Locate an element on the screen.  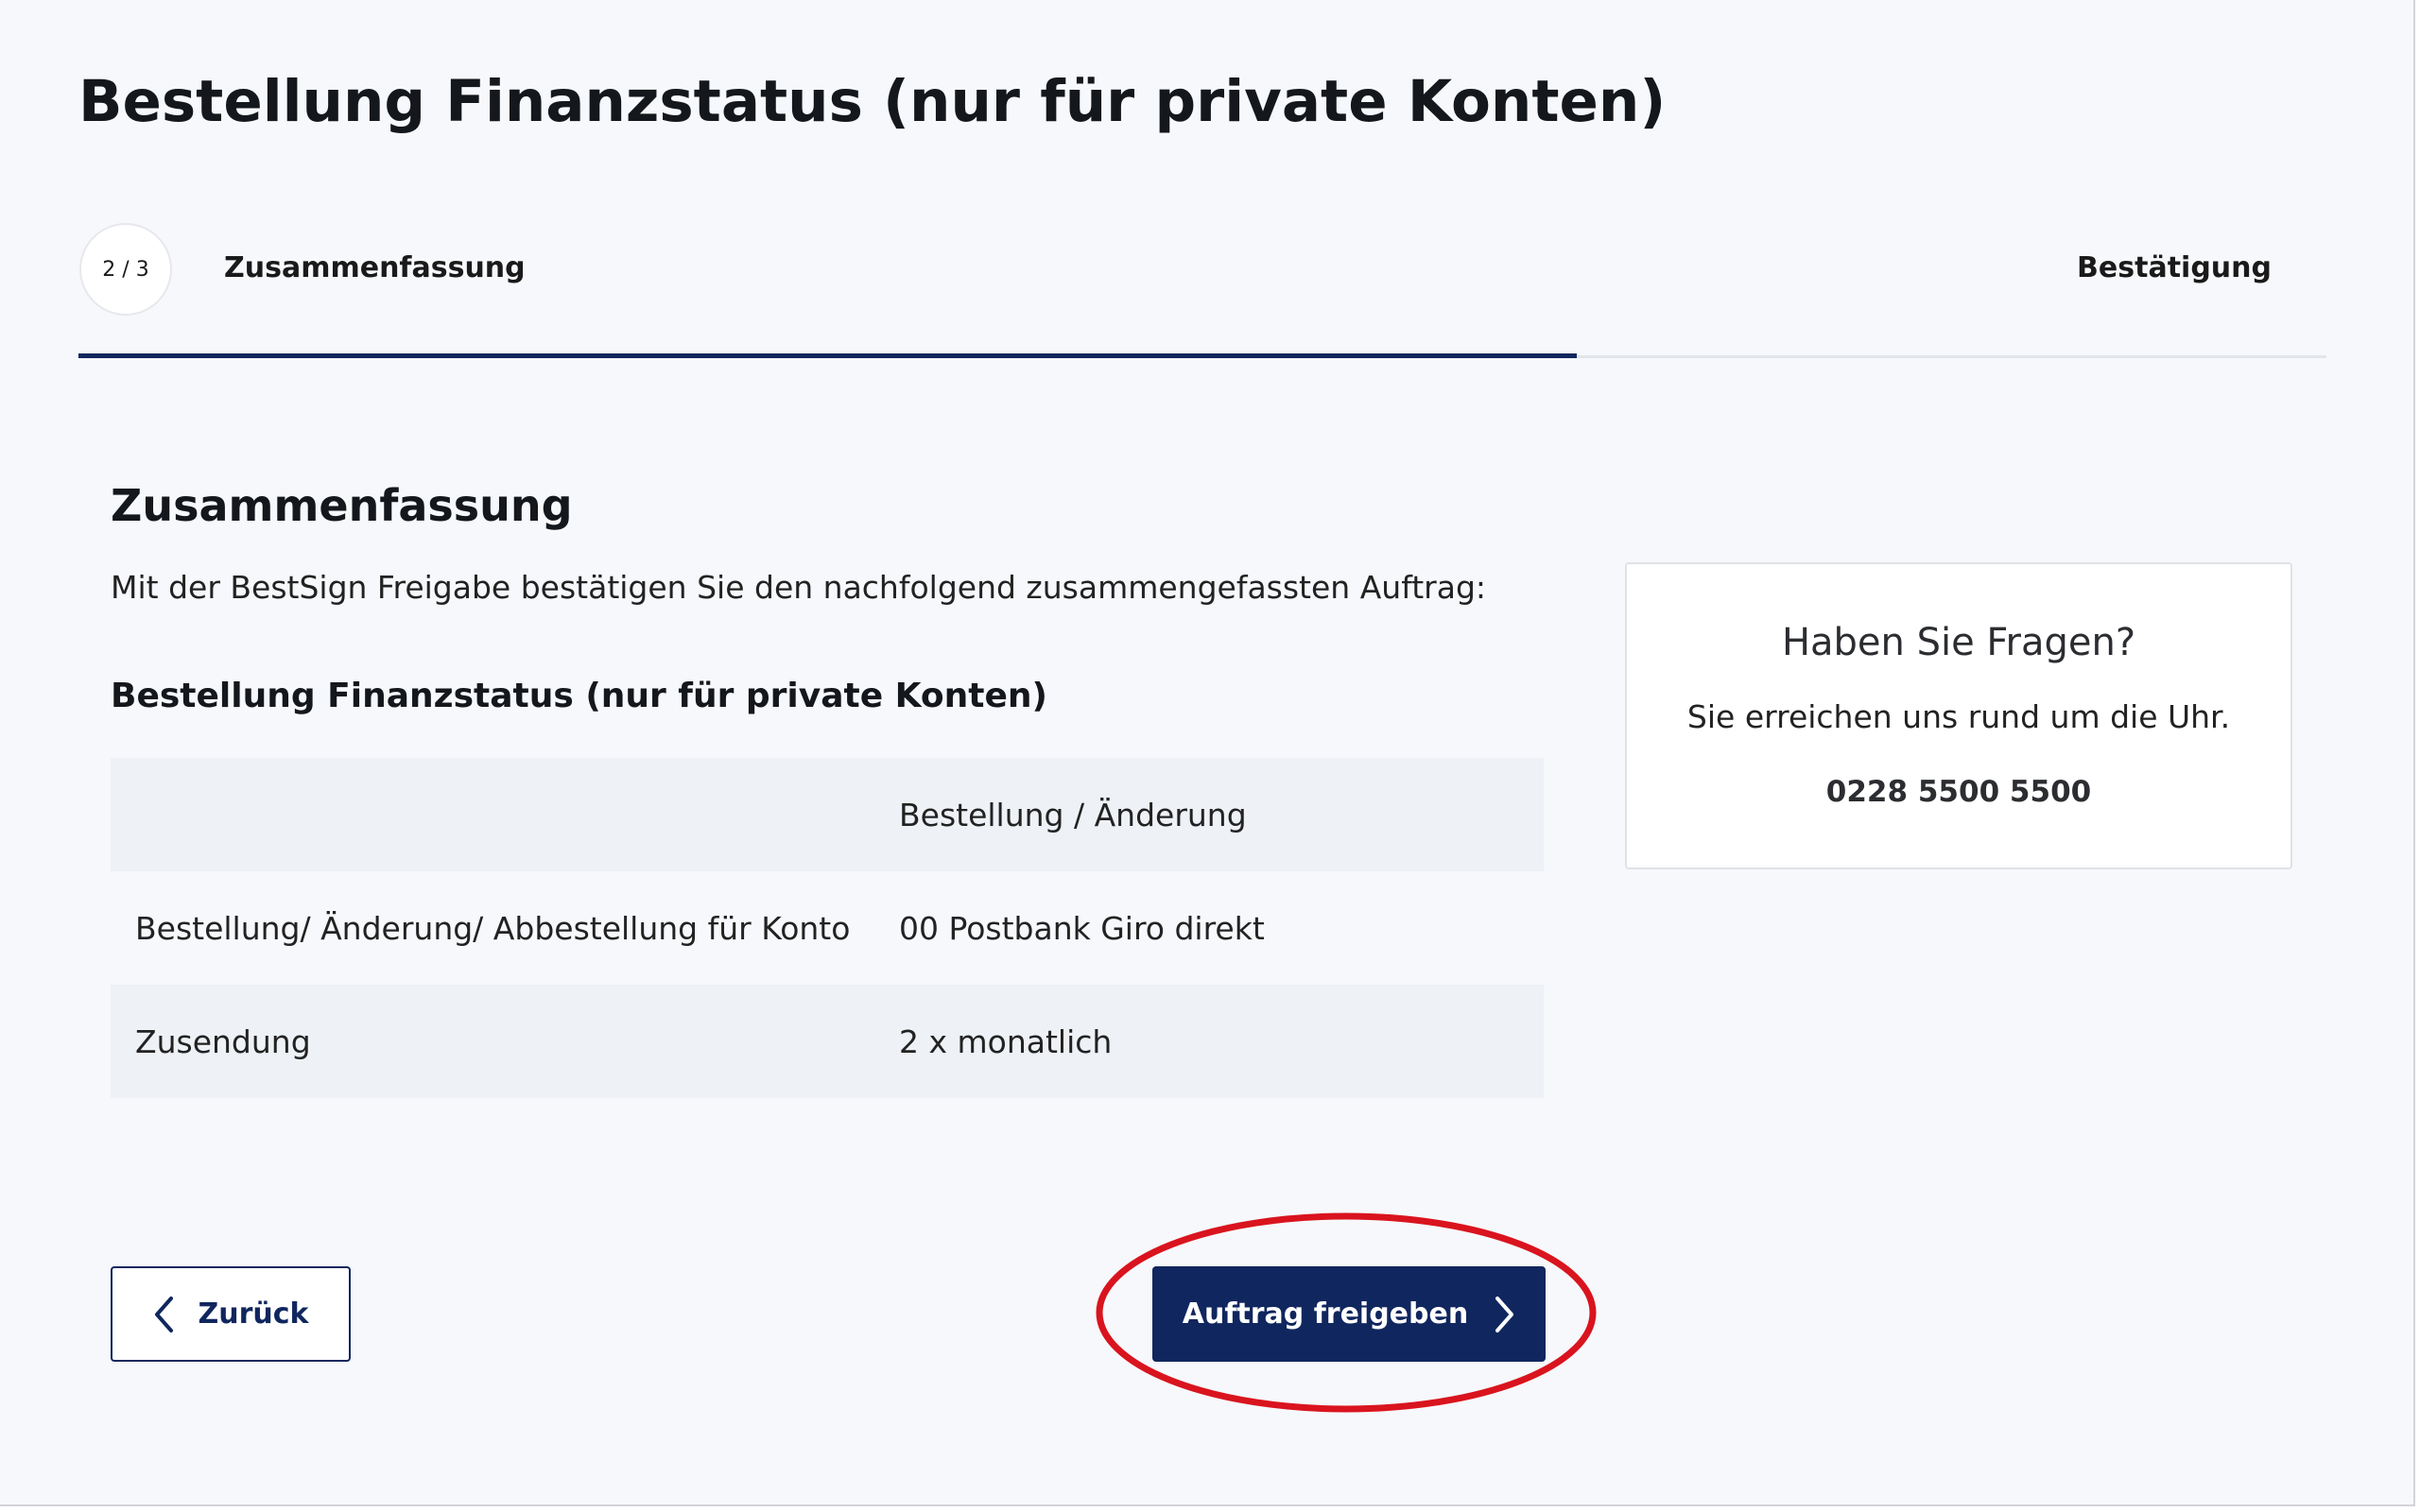
back-button: Zurück is located at coordinates (231, 1314).